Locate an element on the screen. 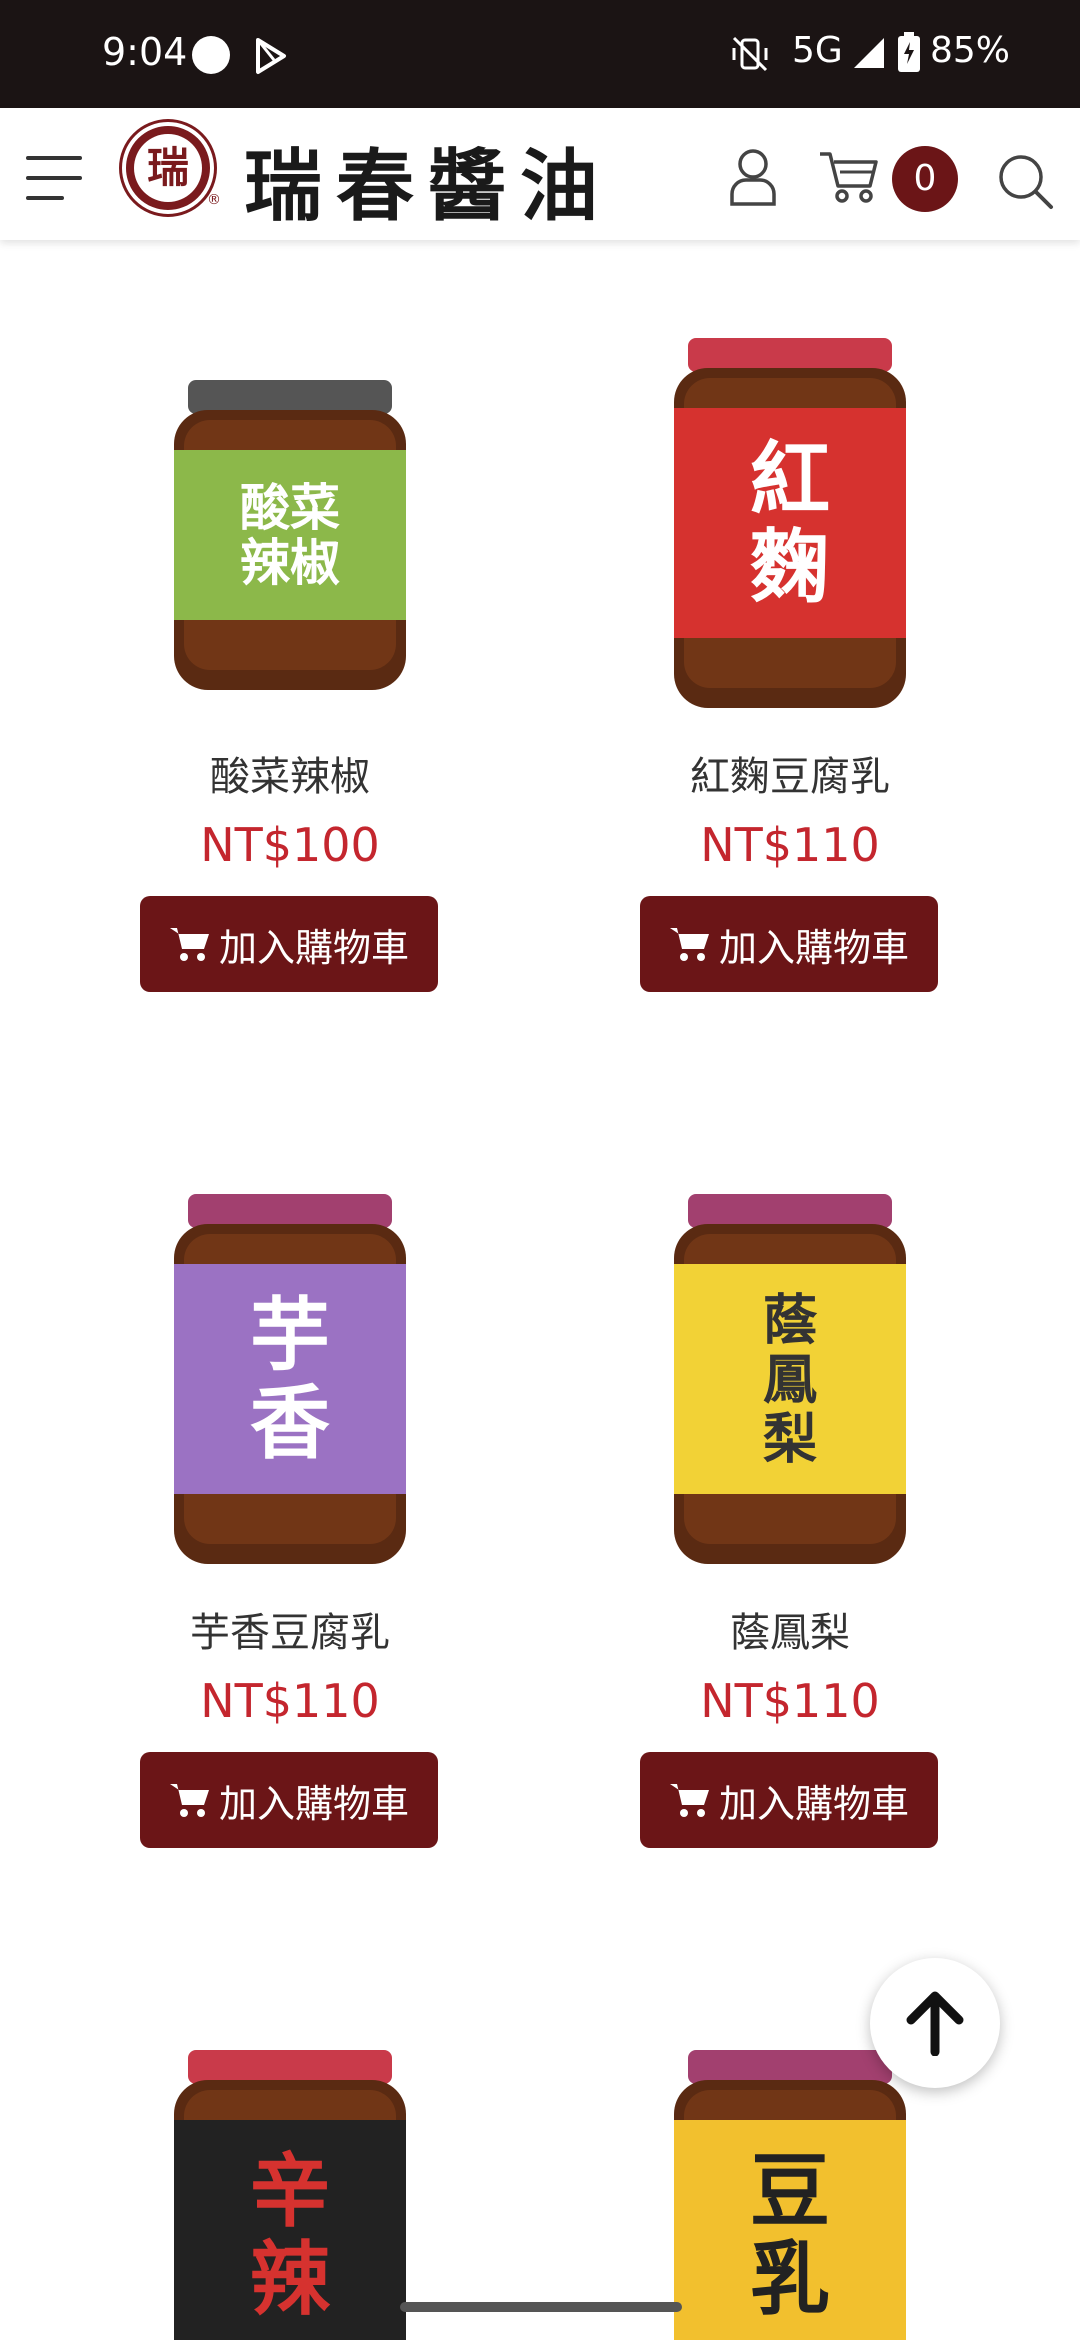  product-image: 酸菜 辣椒 is located at coordinates (290, 520).